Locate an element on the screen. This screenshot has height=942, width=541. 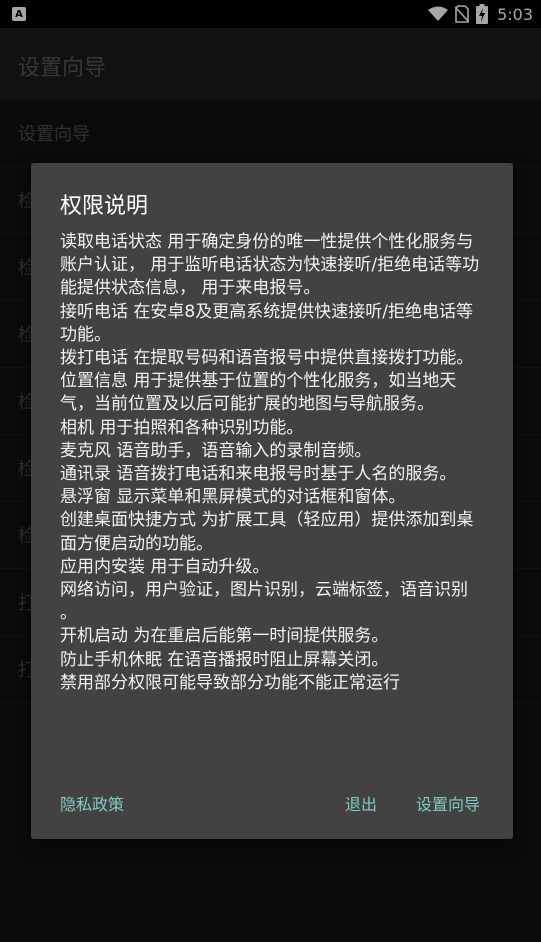
dialog-title: 权限说明 is located at coordinates (104, 206).